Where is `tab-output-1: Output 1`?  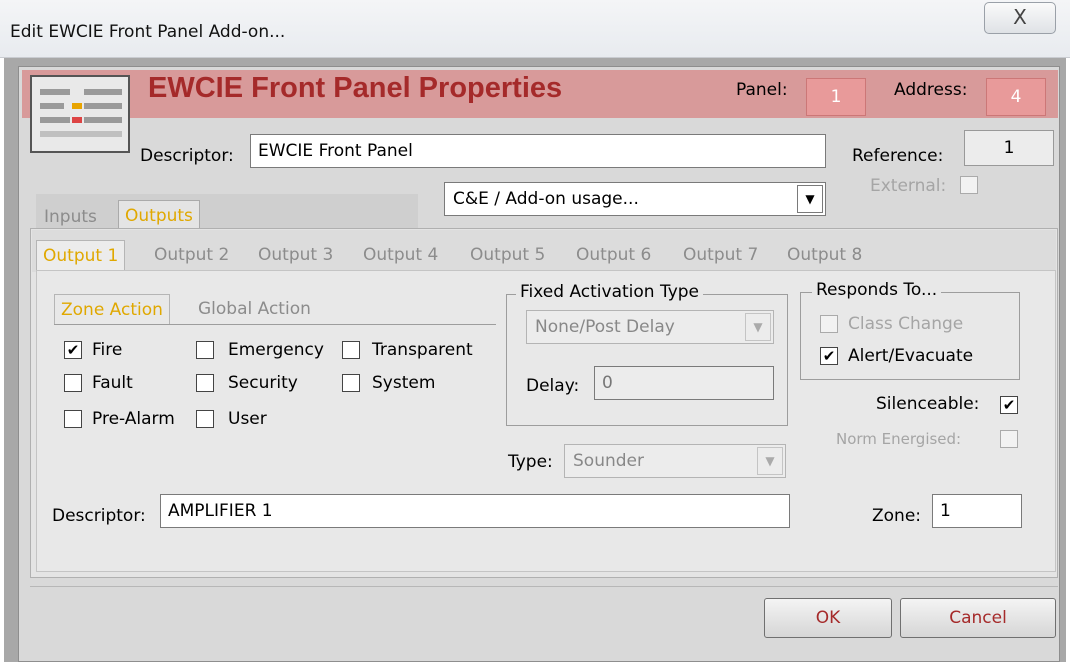
tab-output-1: Output 1 is located at coordinates (81, 256).